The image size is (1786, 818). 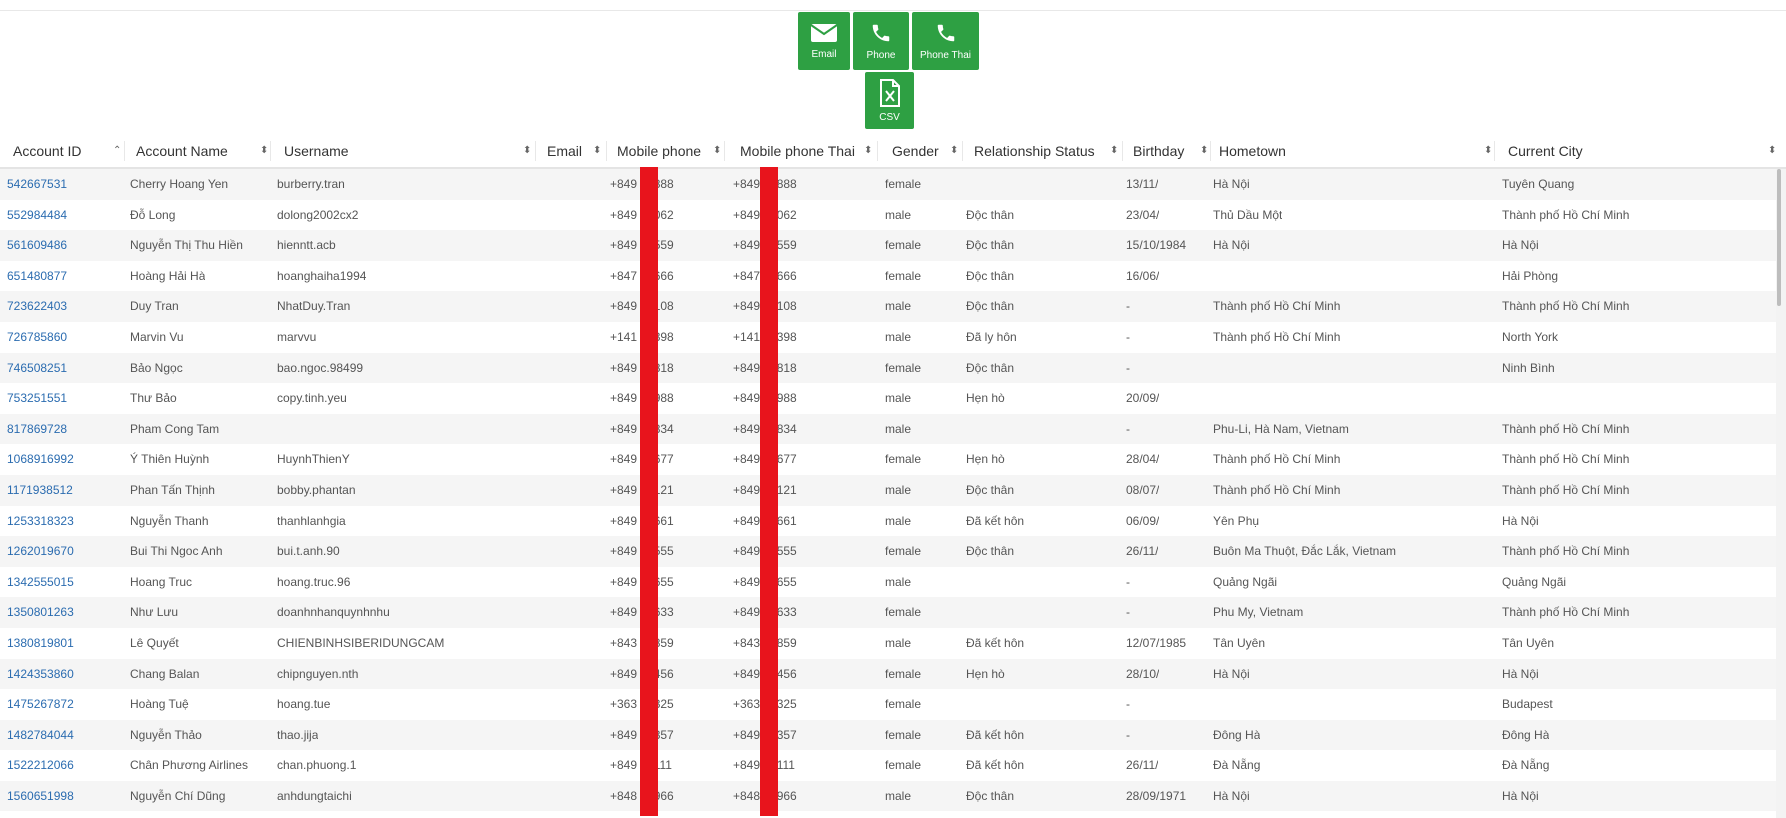 I want to click on column-header-current-city: Current City, so click(x=1545, y=151).